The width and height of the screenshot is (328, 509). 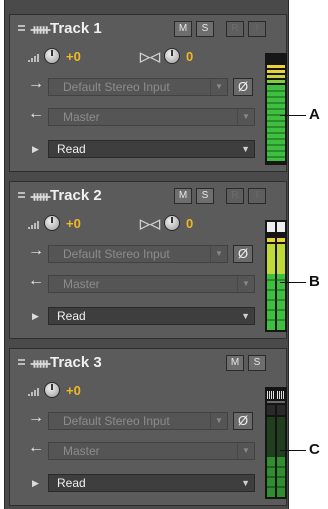 I want to click on track-header: ᚔ Track 2 M S R I, so click(x=148, y=197).